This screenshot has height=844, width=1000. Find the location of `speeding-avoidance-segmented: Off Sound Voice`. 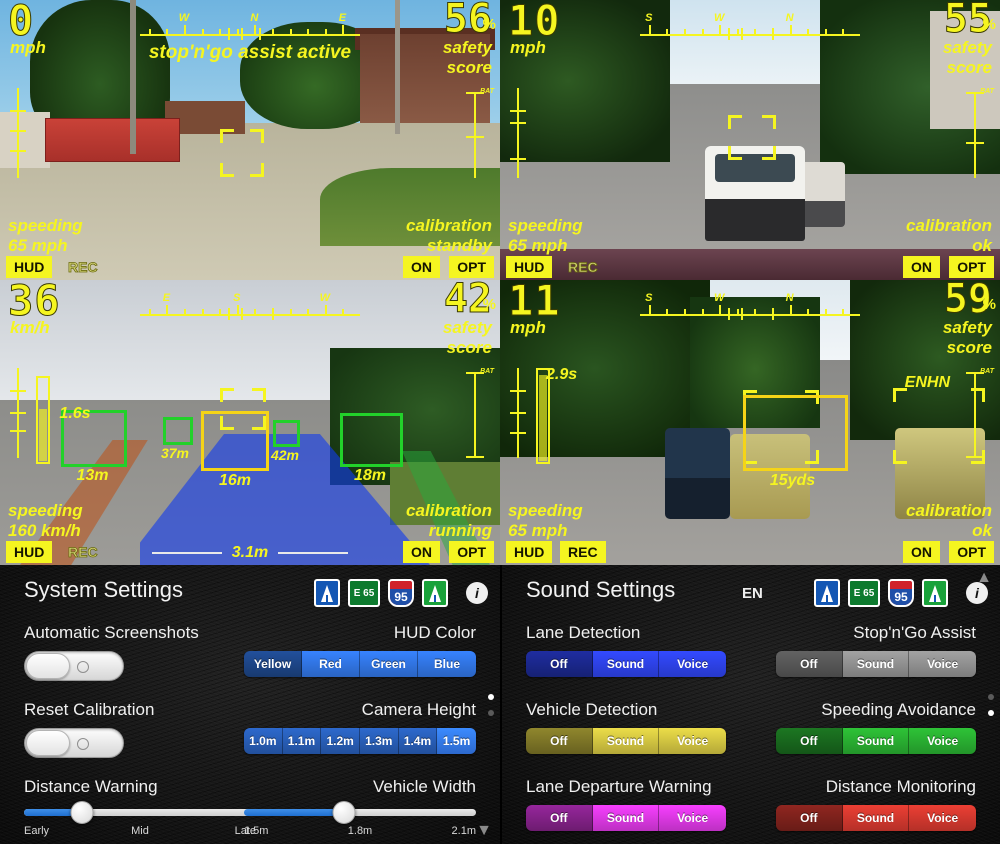

speeding-avoidance-segmented: Off Sound Voice is located at coordinates (876, 741).